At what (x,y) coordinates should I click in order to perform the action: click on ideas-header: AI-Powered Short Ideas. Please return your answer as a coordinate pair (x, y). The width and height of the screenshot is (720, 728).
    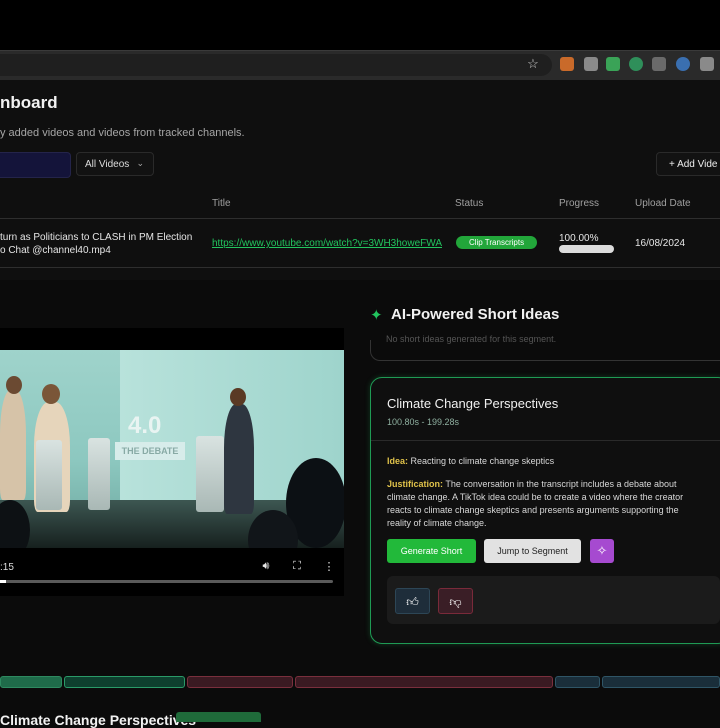
    Looking at the image, I should click on (475, 314).